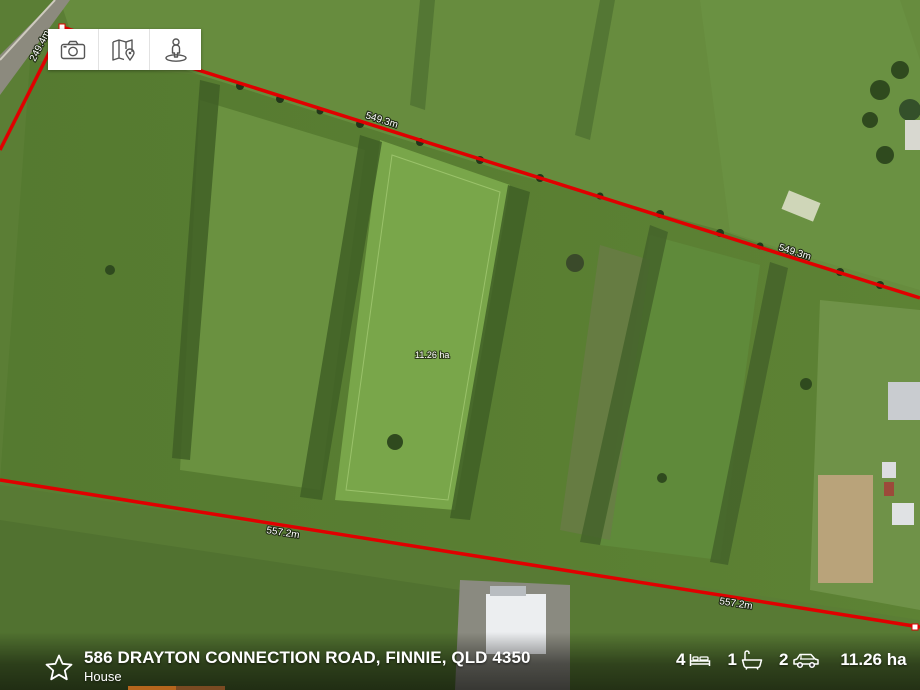  I want to click on favourite-star-icon, so click(59, 668).